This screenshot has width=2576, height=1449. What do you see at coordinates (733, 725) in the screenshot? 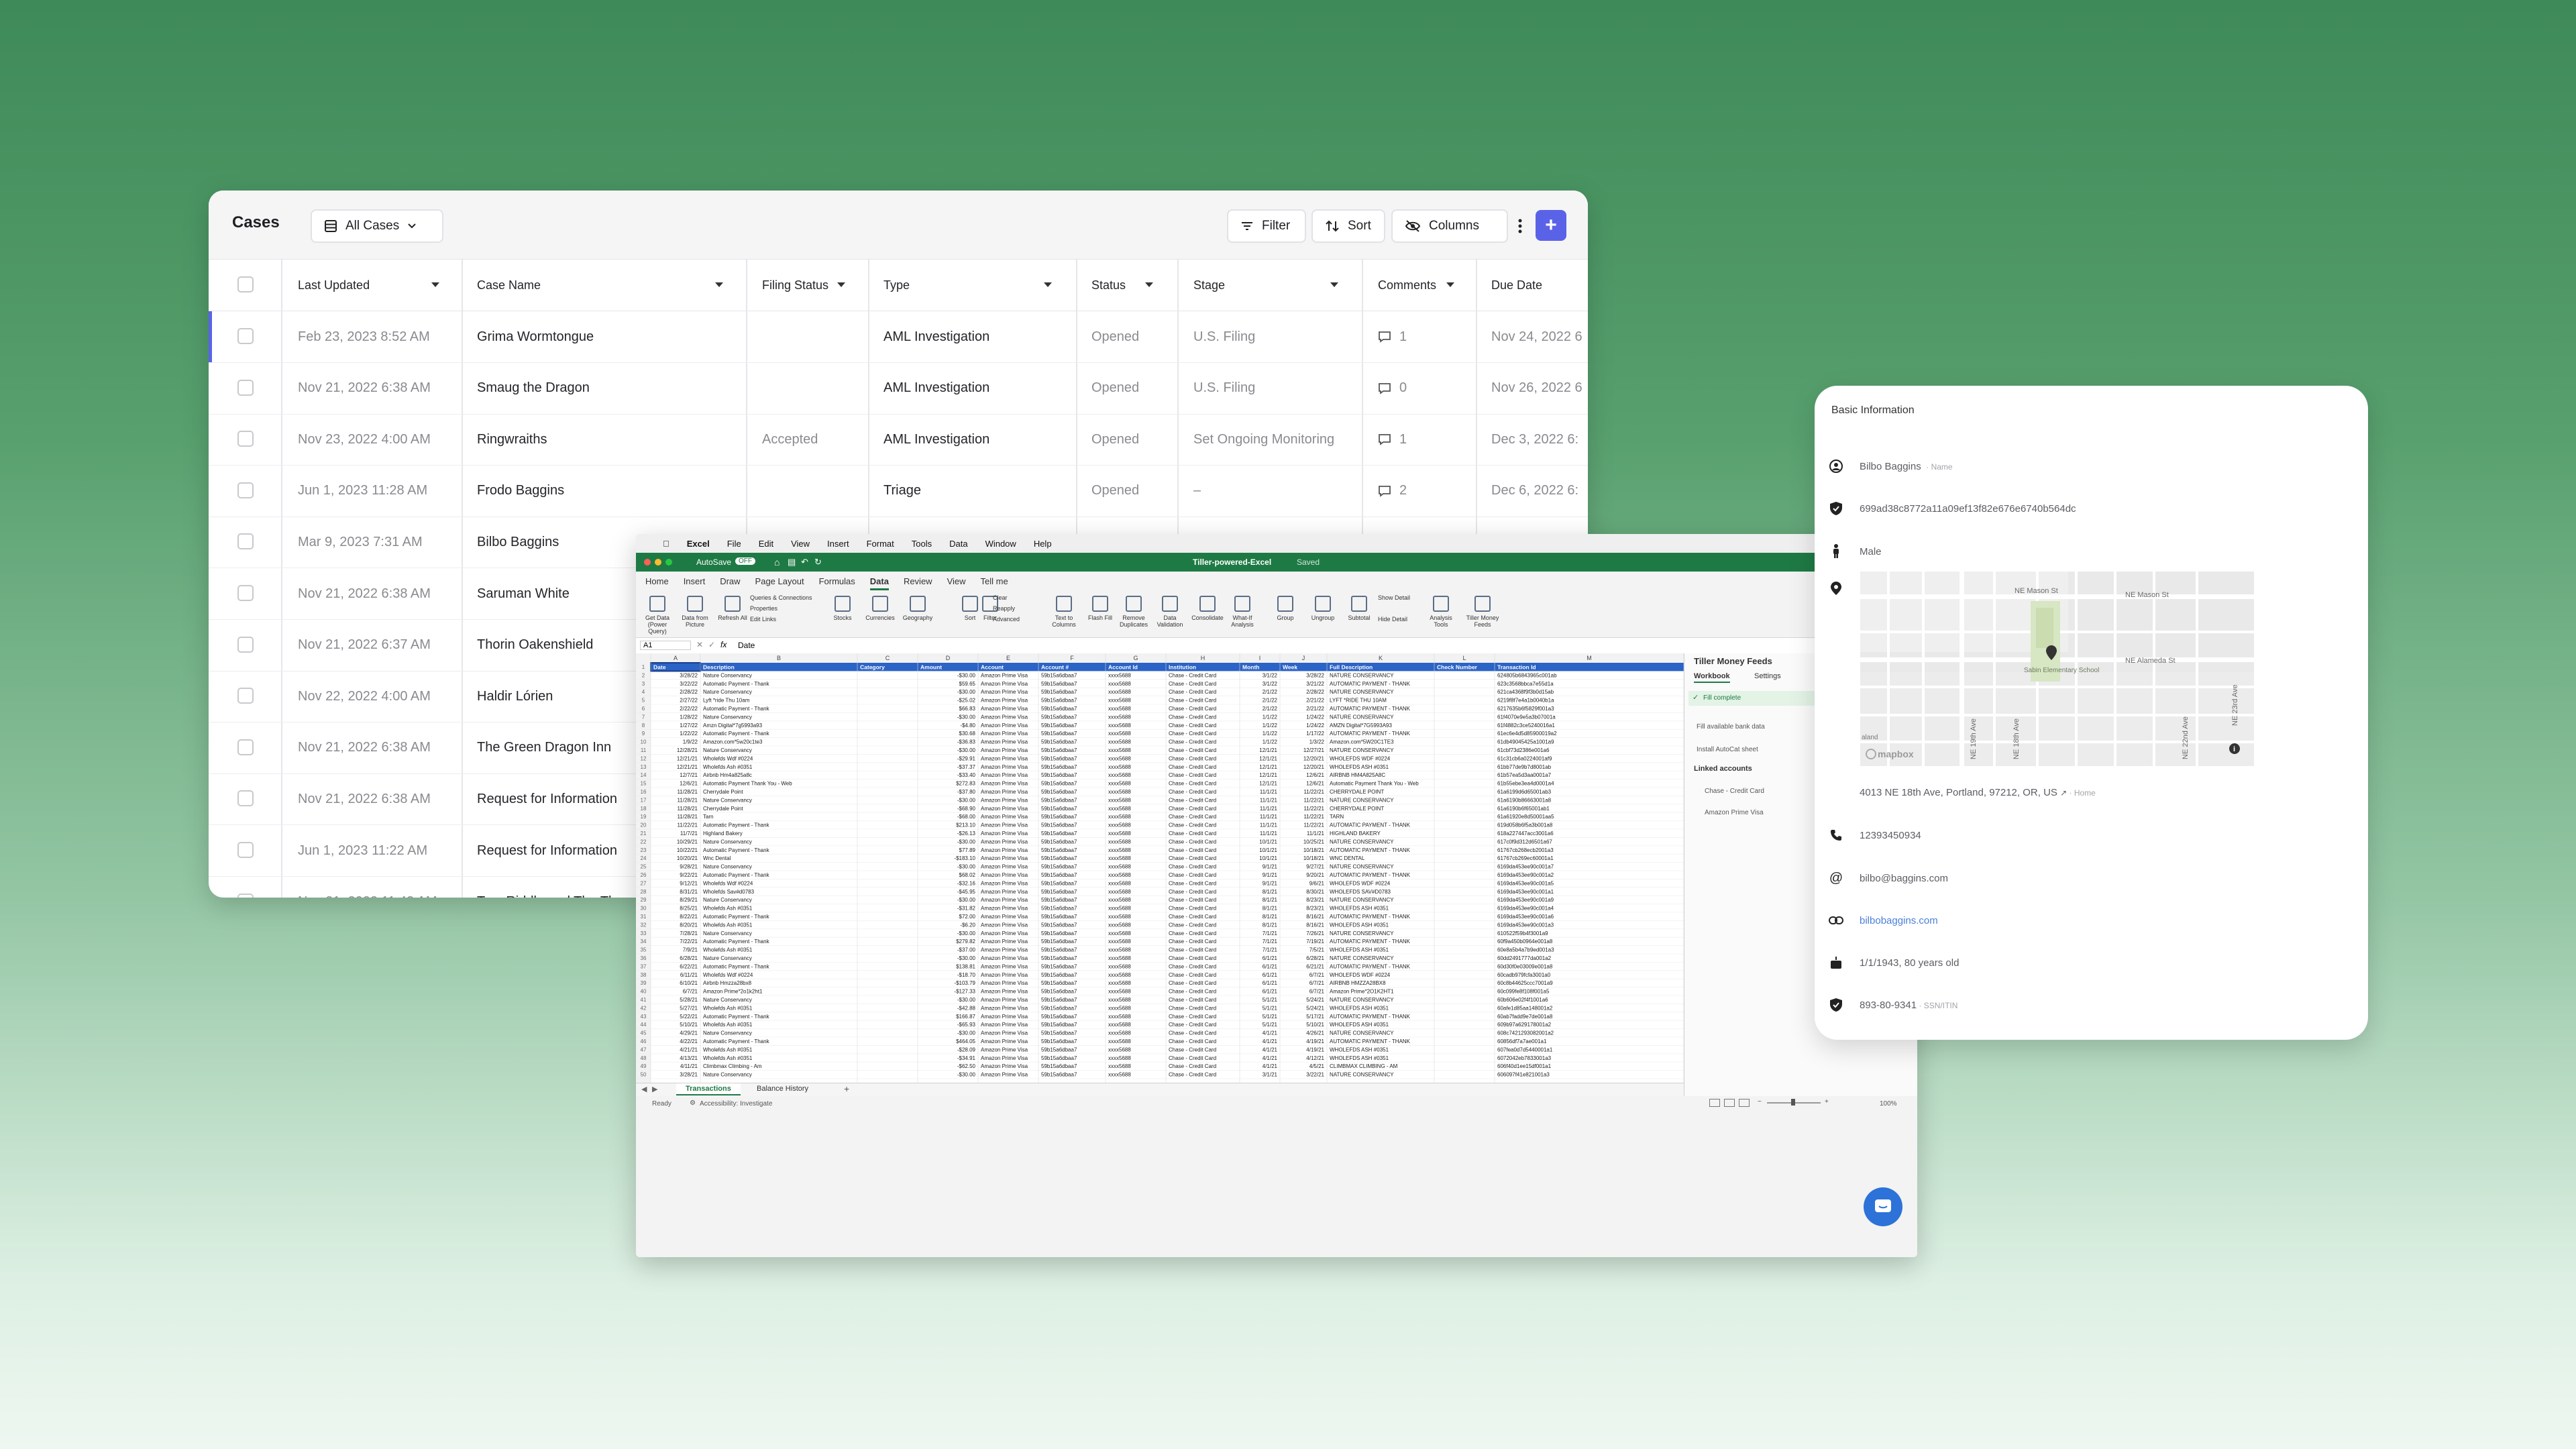
I see `data-cell: Amzn Digital*7g5993a93` at bounding box center [733, 725].